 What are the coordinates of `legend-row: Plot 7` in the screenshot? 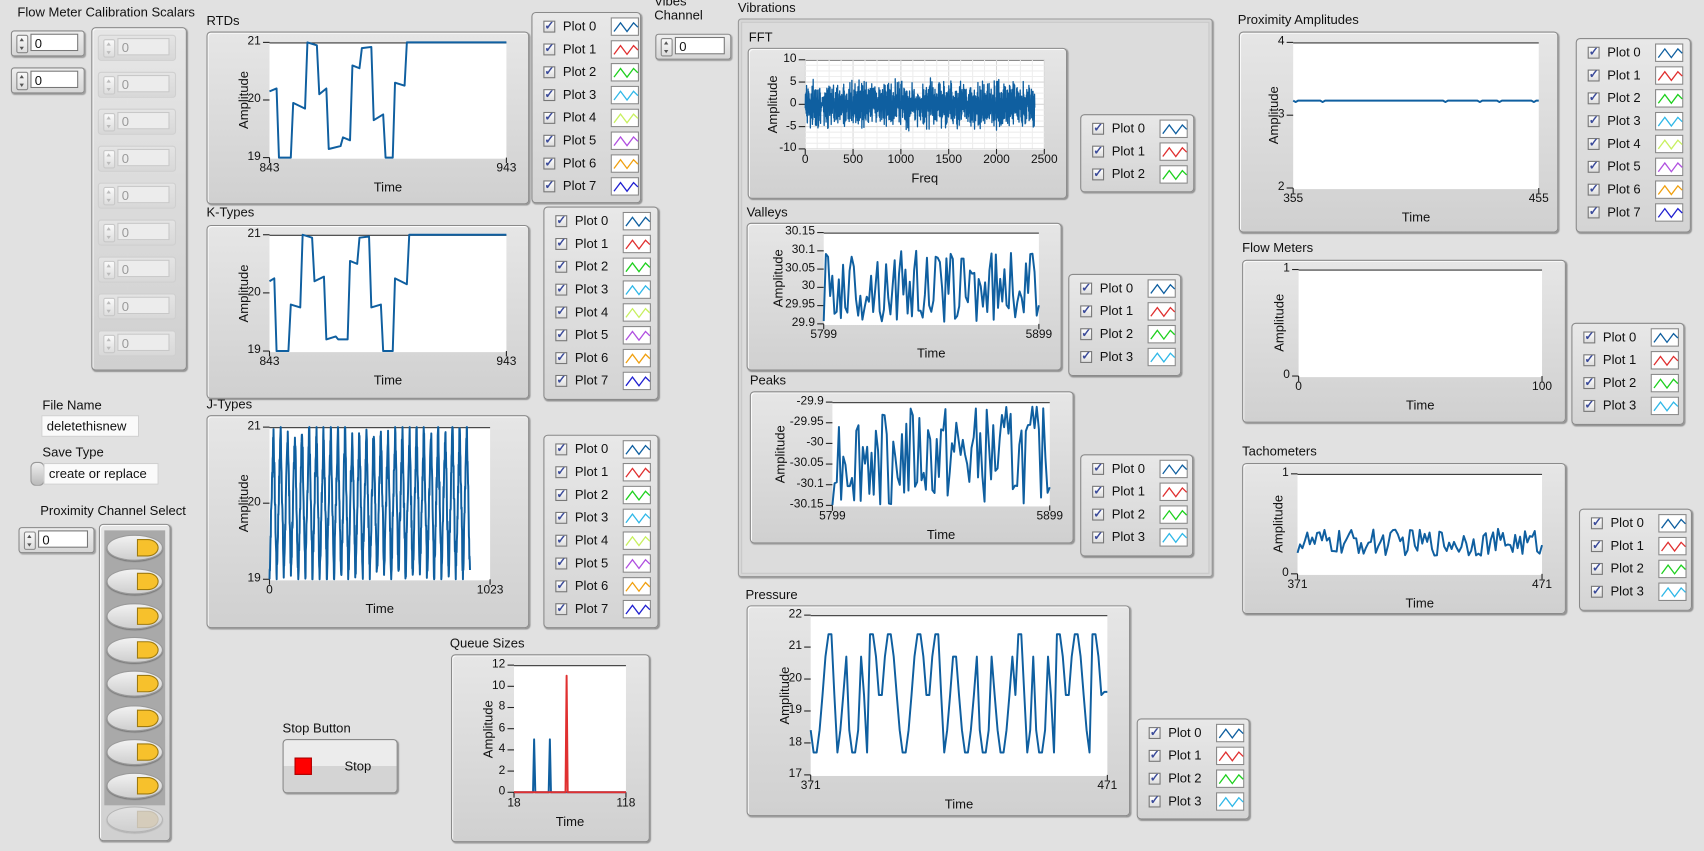 It's located at (1635, 212).